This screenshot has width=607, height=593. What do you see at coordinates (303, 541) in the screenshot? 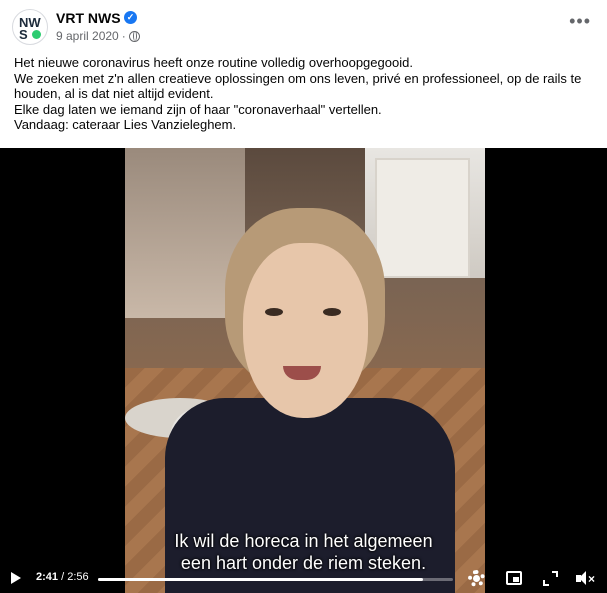
I see `subtitle-line: Ik wil de horeca in het algemeen` at bounding box center [303, 541].